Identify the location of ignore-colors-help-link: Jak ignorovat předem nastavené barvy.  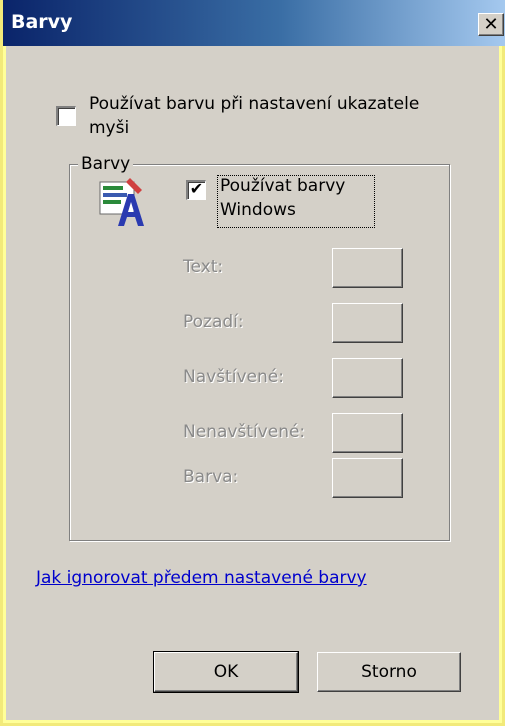
(201, 578).